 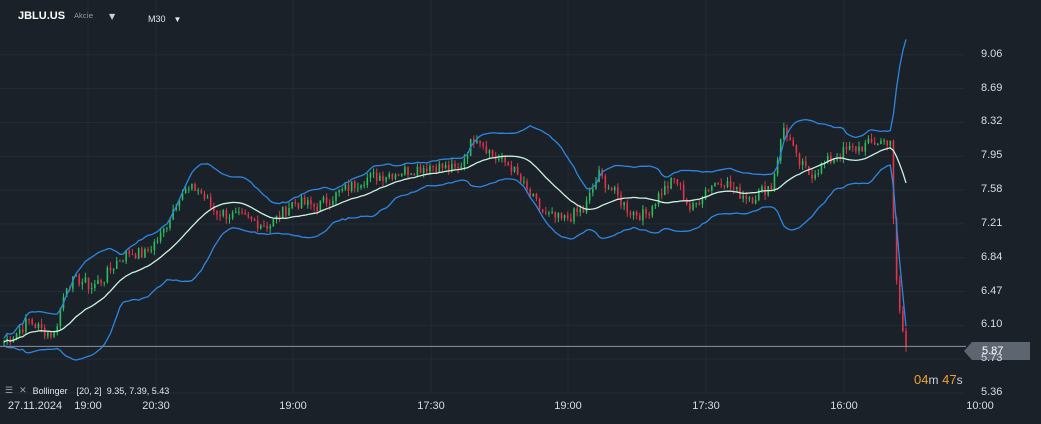 I want to click on close-icon: ✕, so click(x=23, y=390).